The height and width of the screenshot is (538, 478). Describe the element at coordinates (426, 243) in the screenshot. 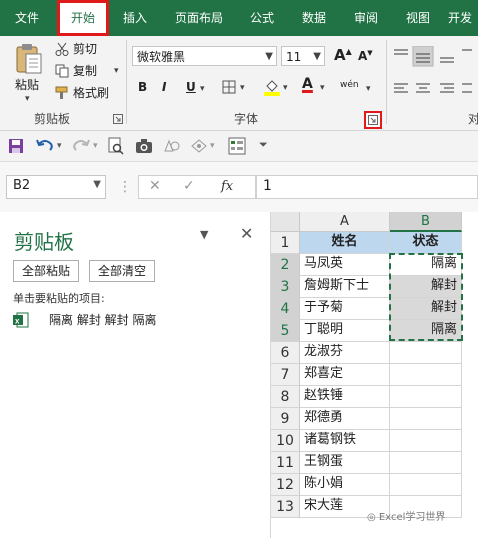

I see `column-title-cell: 状态` at that location.